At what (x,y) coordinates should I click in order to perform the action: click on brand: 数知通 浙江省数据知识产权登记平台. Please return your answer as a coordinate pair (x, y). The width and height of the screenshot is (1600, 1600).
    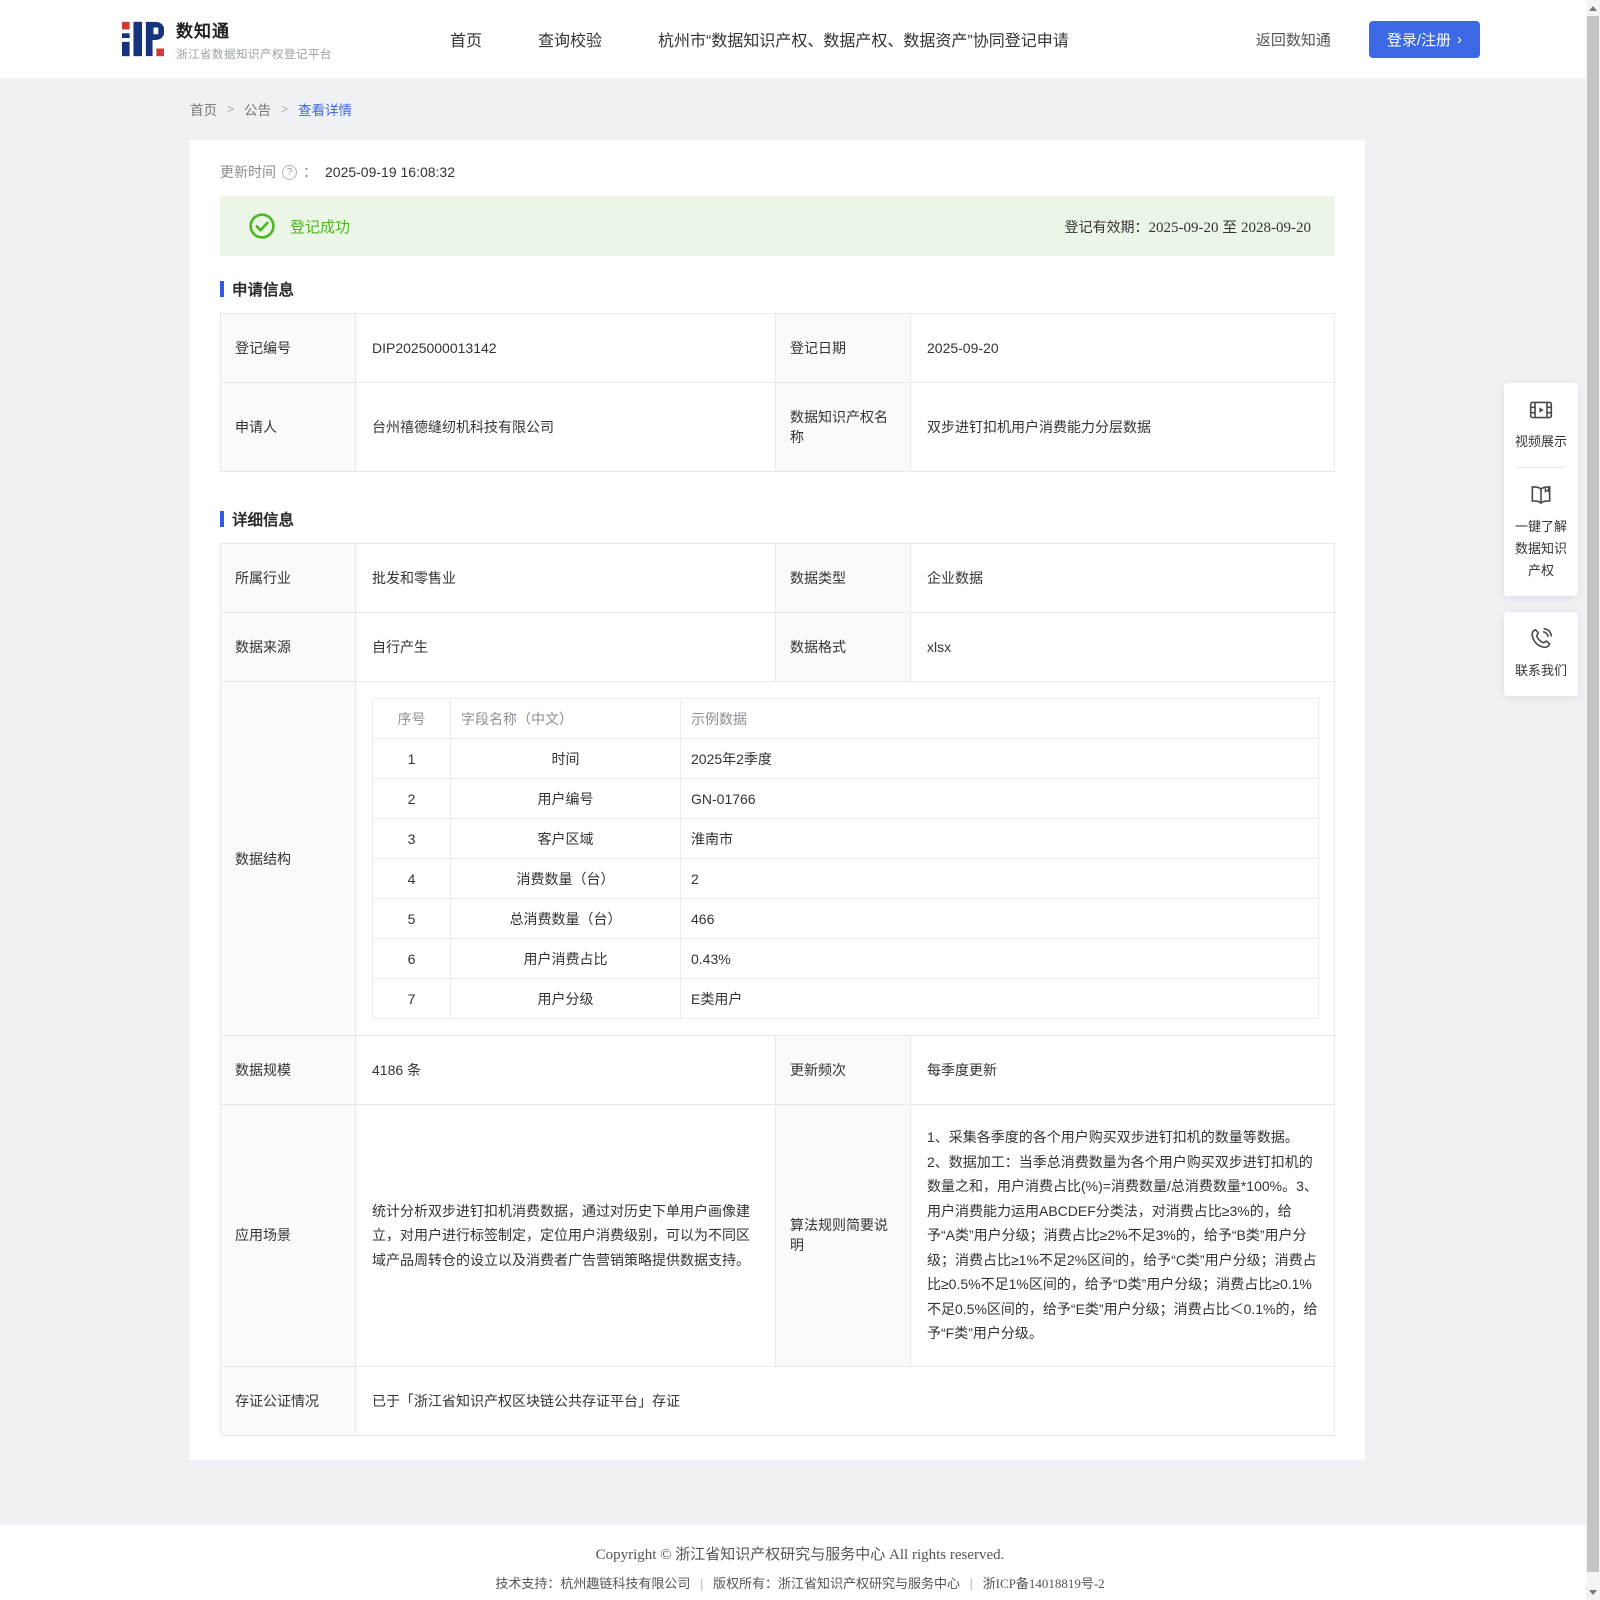
    Looking at the image, I should click on (227, 39).